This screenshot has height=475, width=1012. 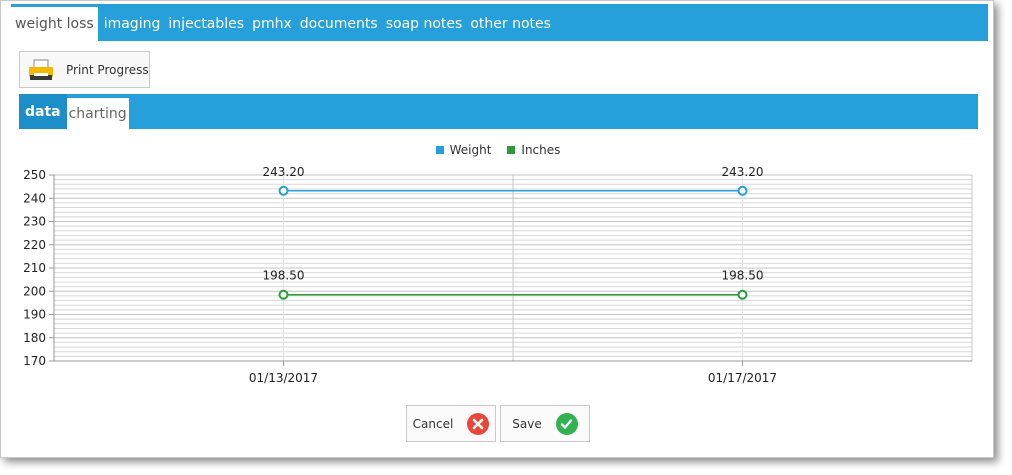 What do you see at coordinates (34, 361) in the screenshot?
I see `y-tick-label: 170` at bounding box center [34, 361].